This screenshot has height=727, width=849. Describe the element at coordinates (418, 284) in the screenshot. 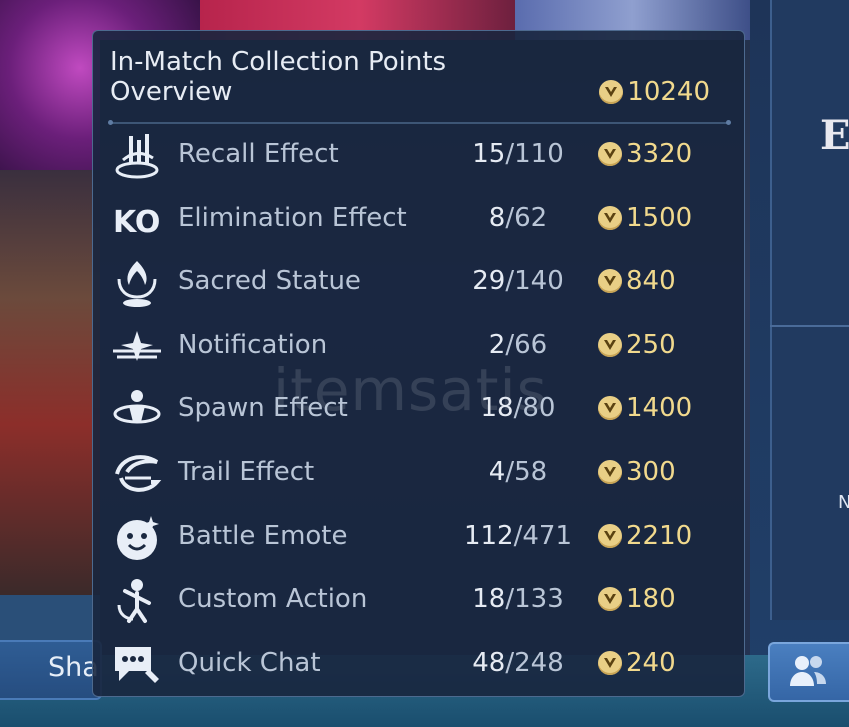

I see `category-row: Sacred Statue 29/140 840` at that location.